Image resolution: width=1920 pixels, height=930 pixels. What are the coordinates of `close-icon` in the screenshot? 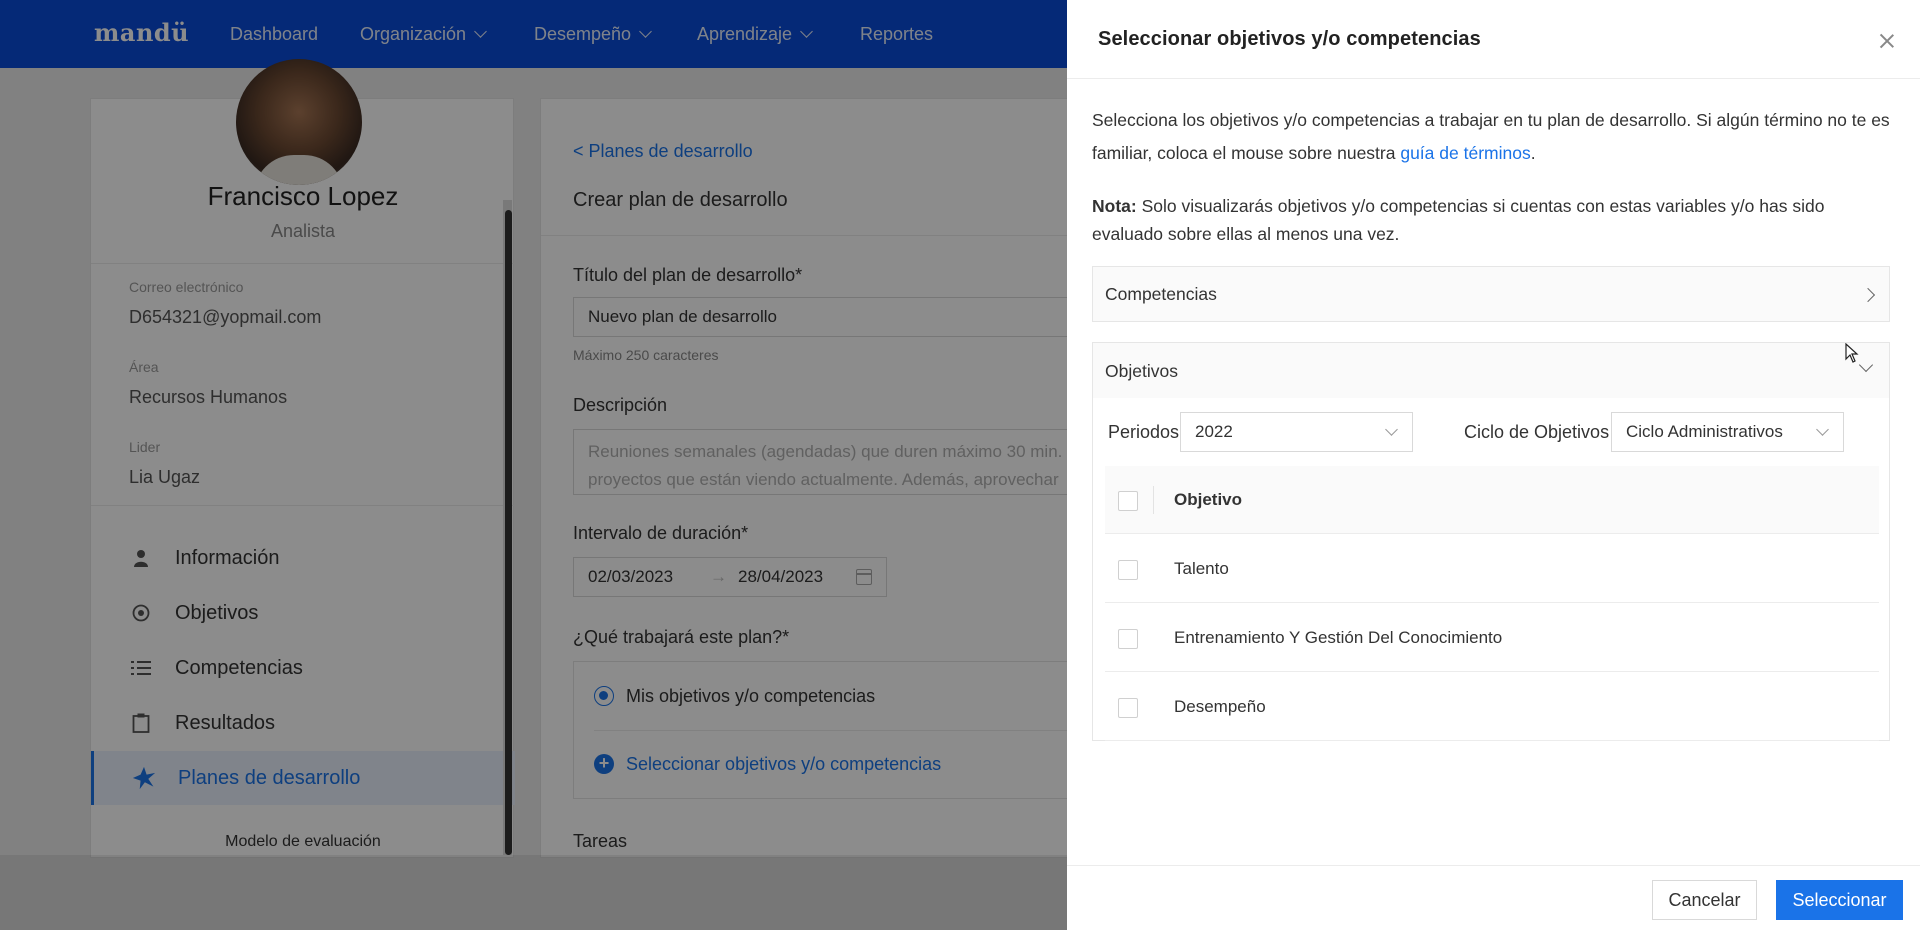 It's located at (1887, 41).